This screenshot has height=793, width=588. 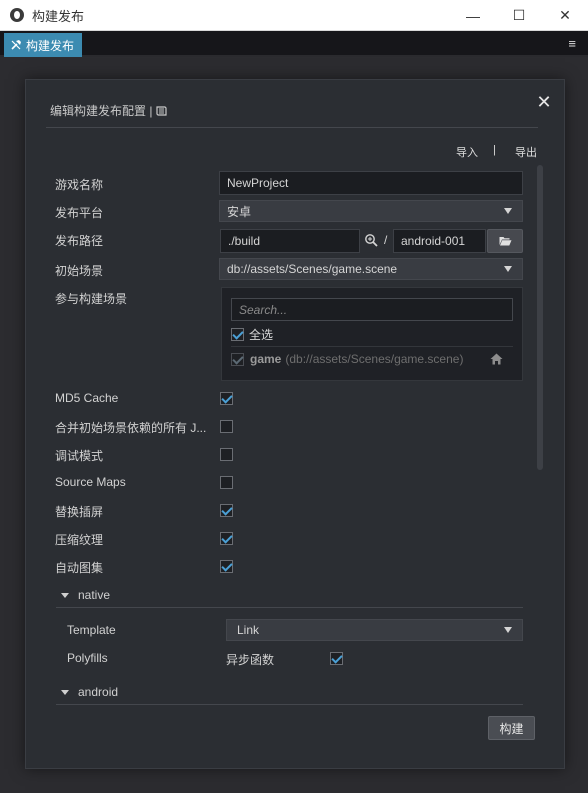 What do you see at coordinates (371, 240) in the screenshot?
I see `search-zoom-icon` at bounding box center [371, 240].